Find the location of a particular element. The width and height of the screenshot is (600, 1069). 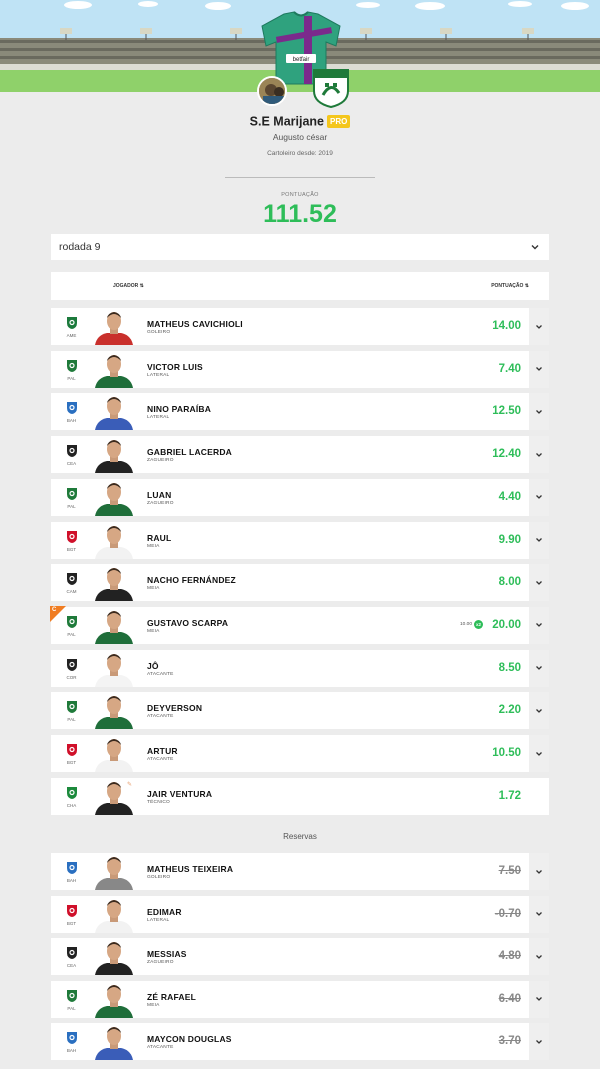

captain-multiplier-icon: x2 is located at coordinates (478, 624).